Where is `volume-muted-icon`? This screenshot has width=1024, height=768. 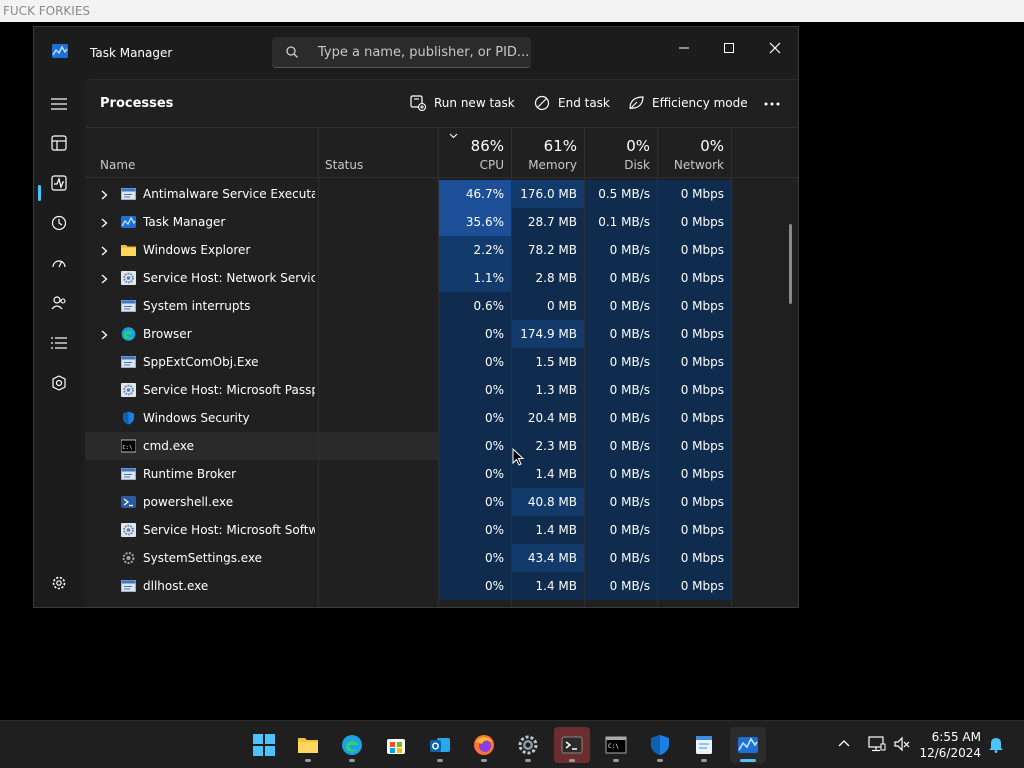 volume-muted-icon is located at coordinates (902, 744).